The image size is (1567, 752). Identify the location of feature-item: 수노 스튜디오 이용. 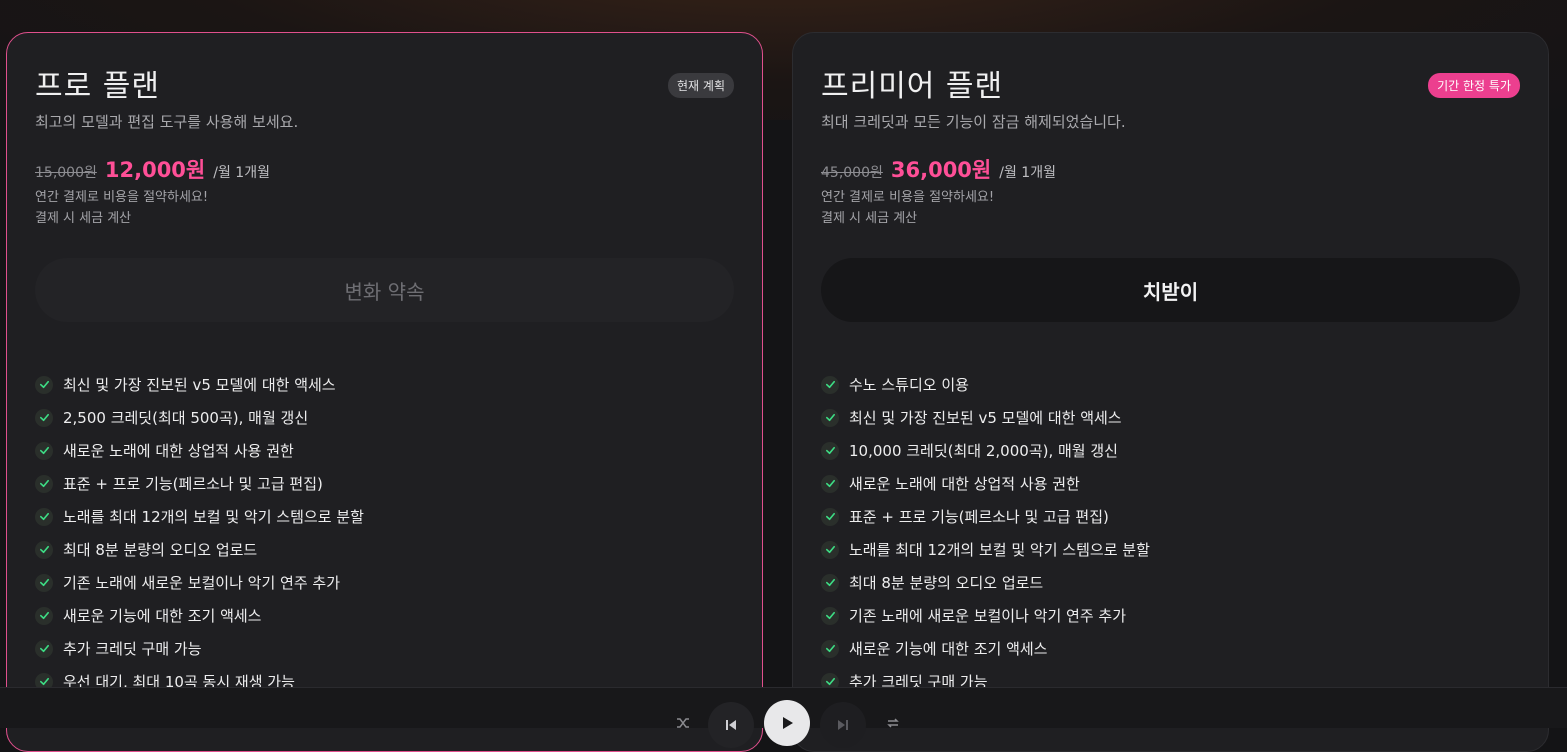
(1170, 384).